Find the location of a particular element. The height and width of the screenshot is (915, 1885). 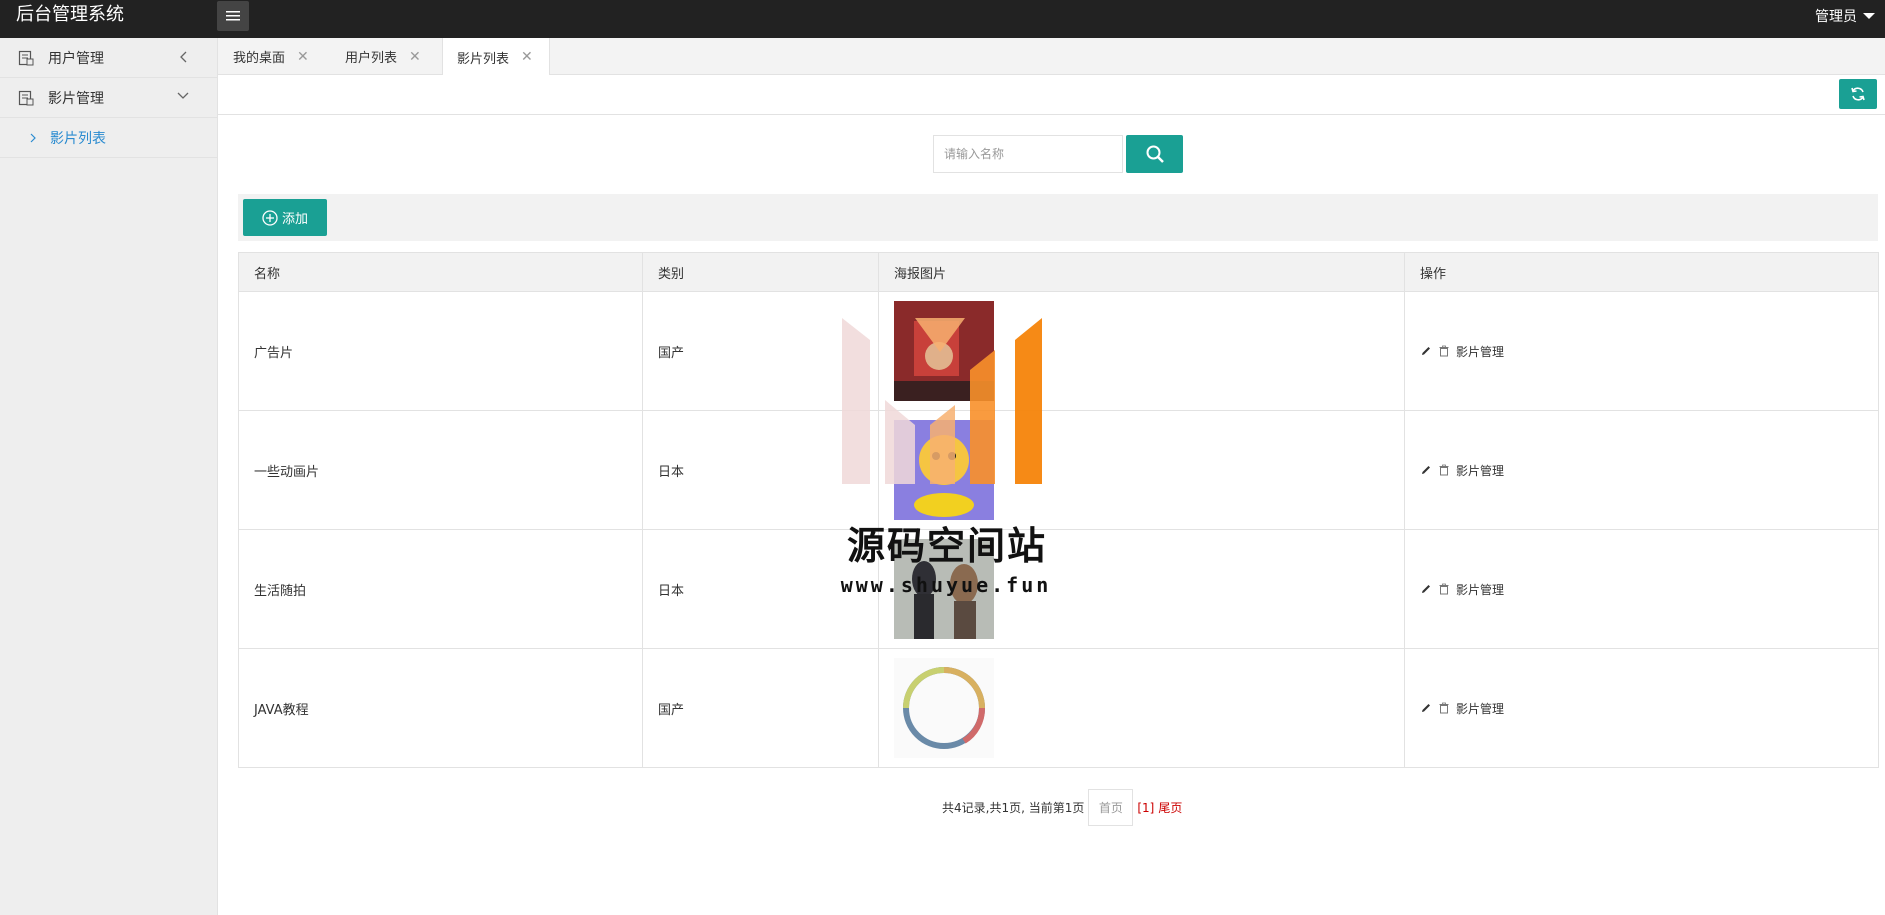

search-input is located at coordinates (1028, 154).